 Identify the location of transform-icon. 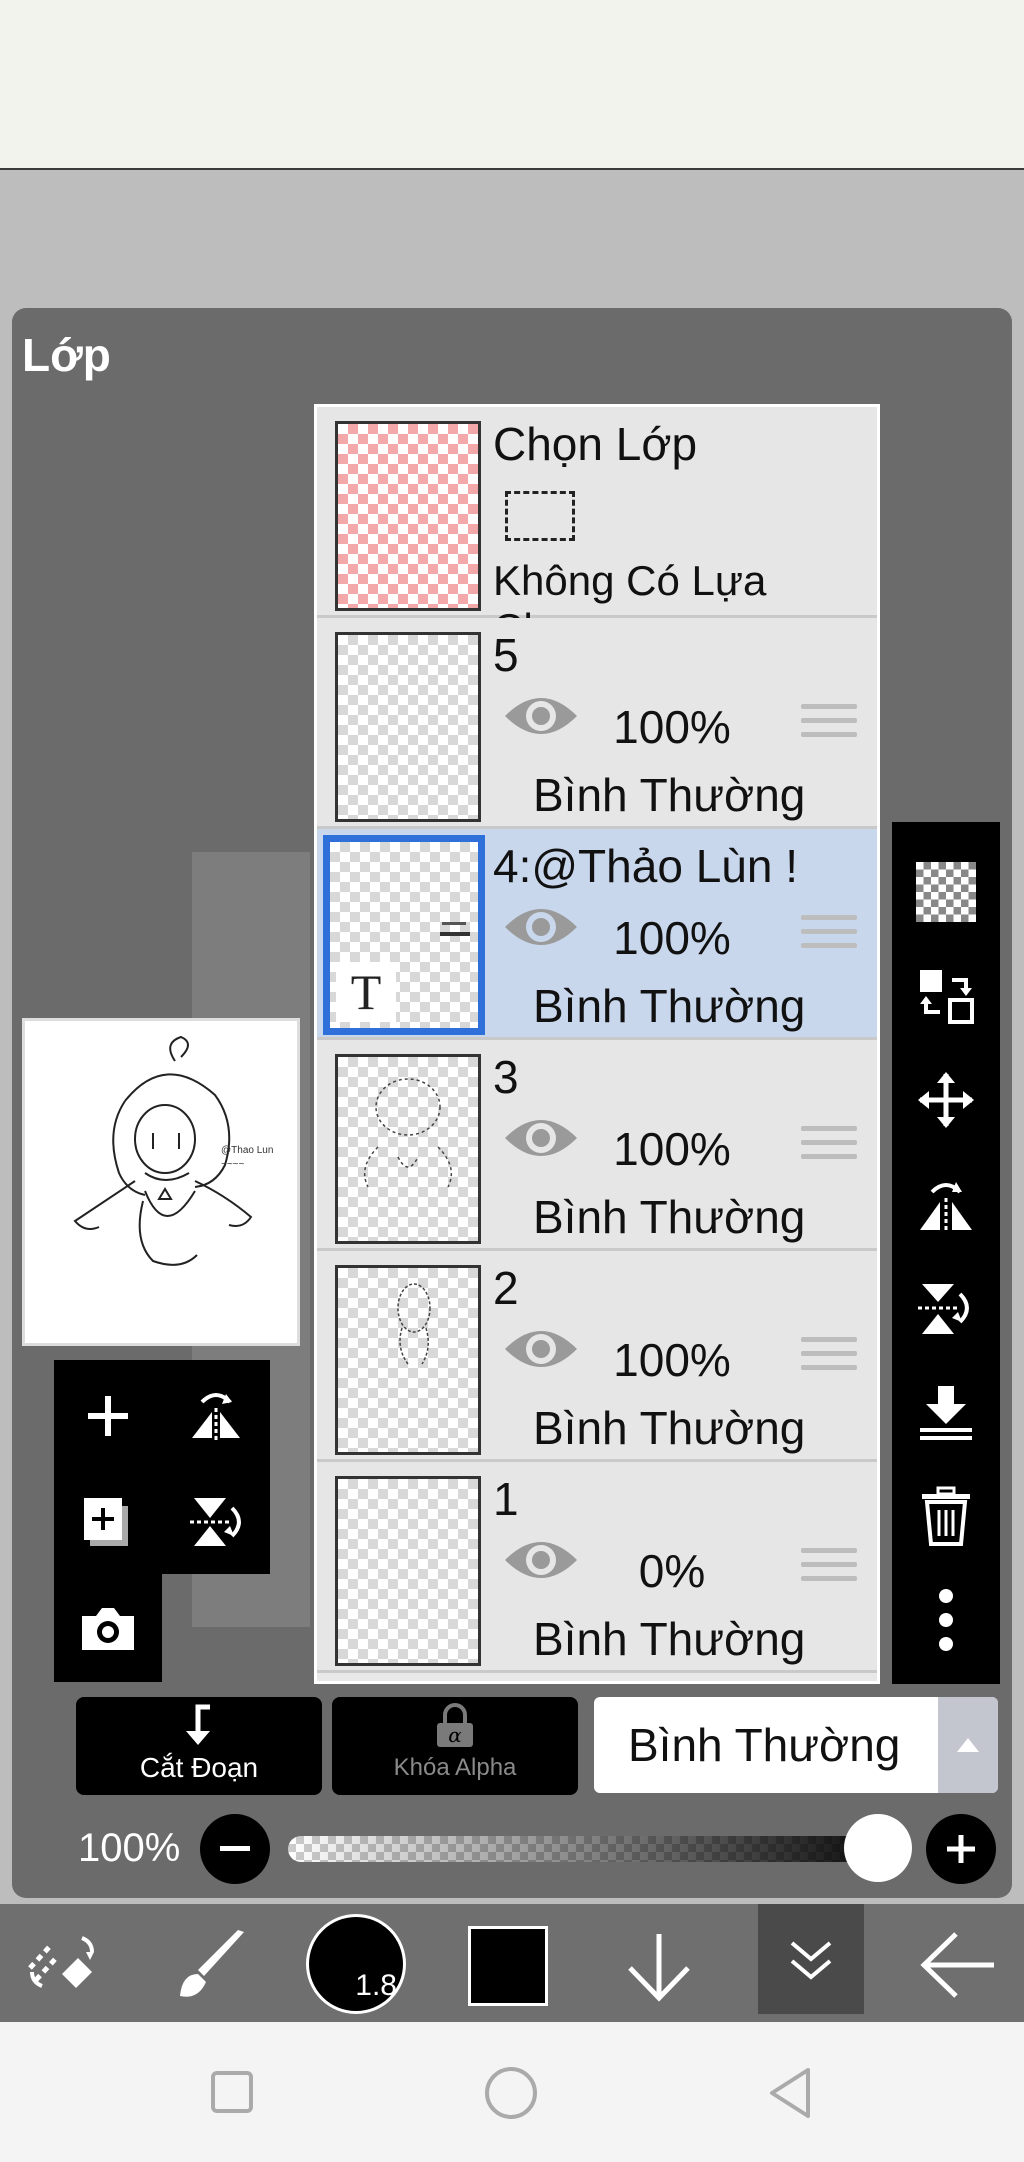
(62, 1968).